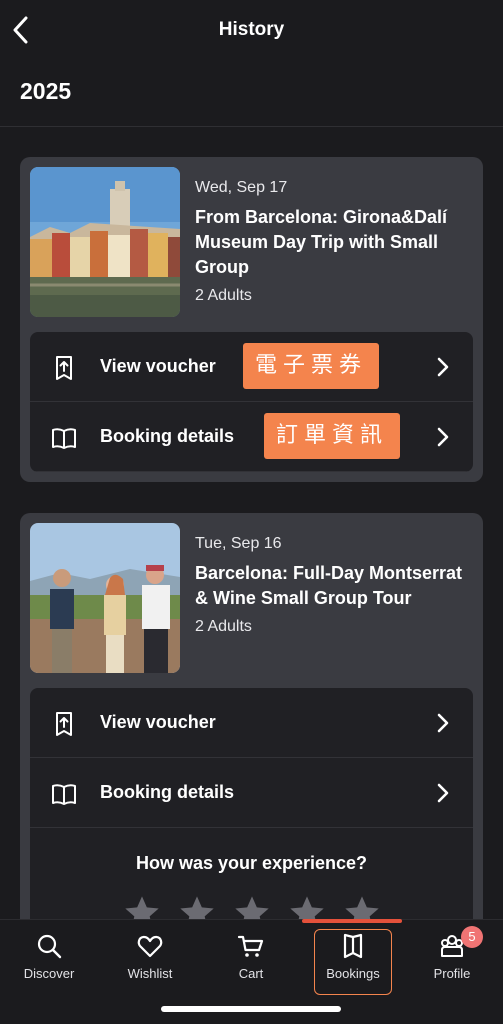 Image resolution: width=503 pixels, height=1024 pixels. What do you see at coordinates (150, 946) in the screenshot?
I see `heart-icon` at bounding box center [150, 946].